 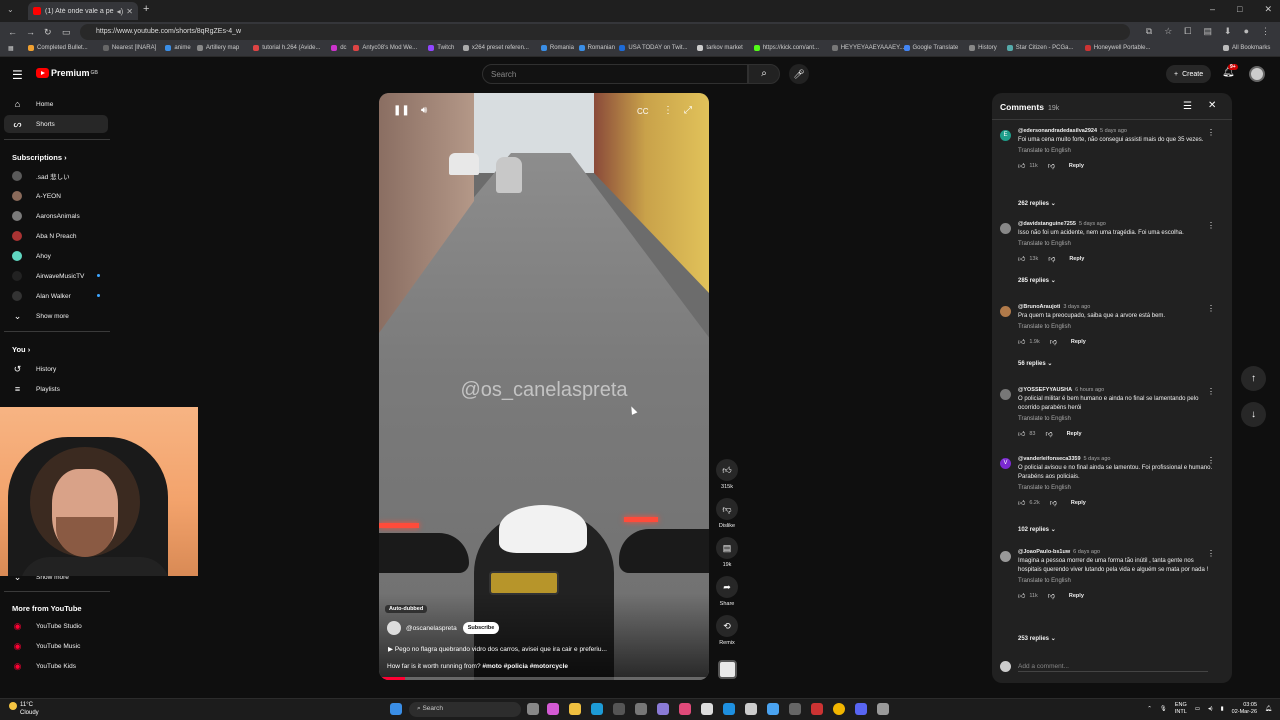 I want to click on new-tab-icon: +, so click(x=146, y=9).